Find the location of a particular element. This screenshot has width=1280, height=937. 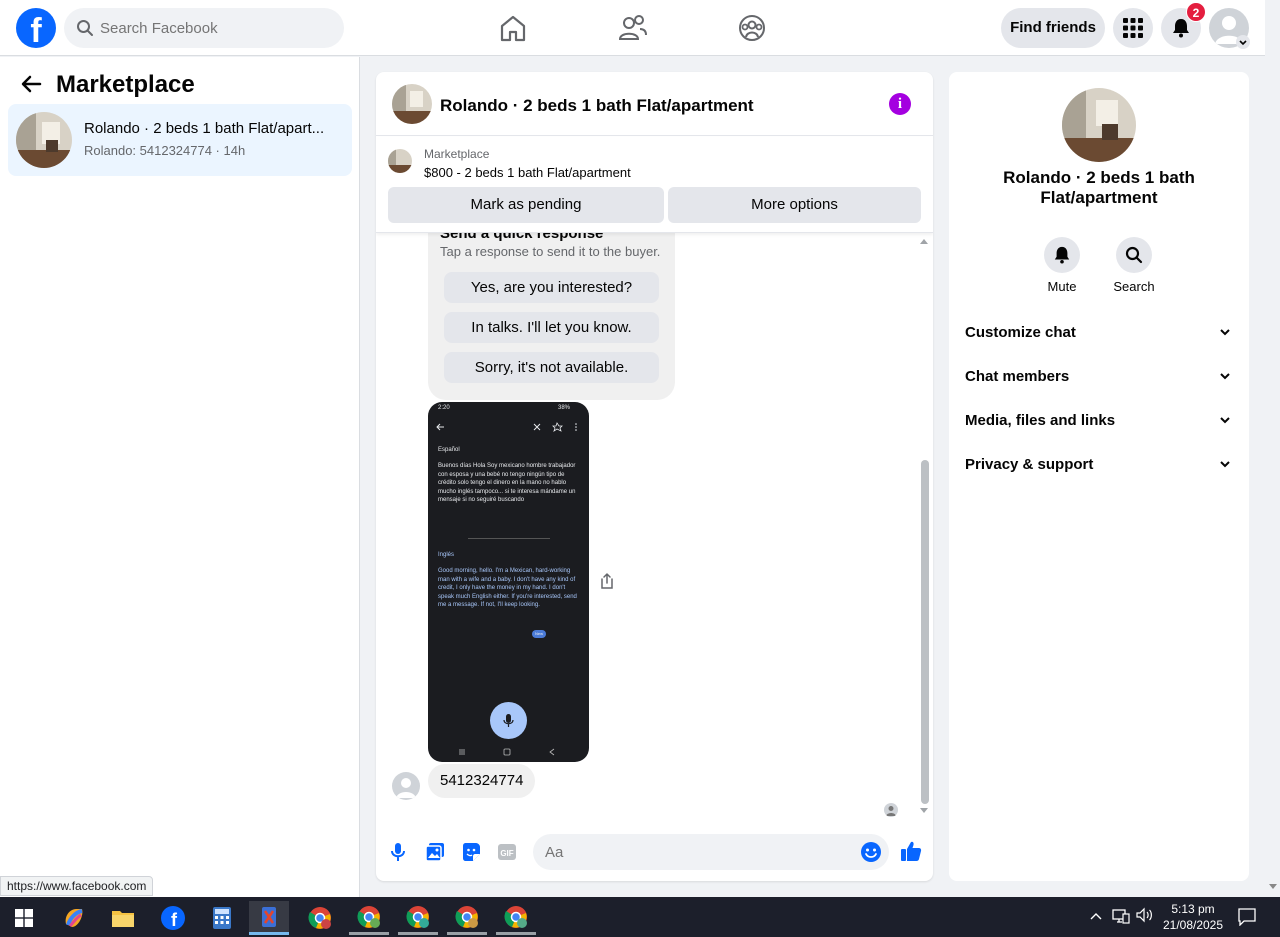

search-input is located at coordinates (215, 28).